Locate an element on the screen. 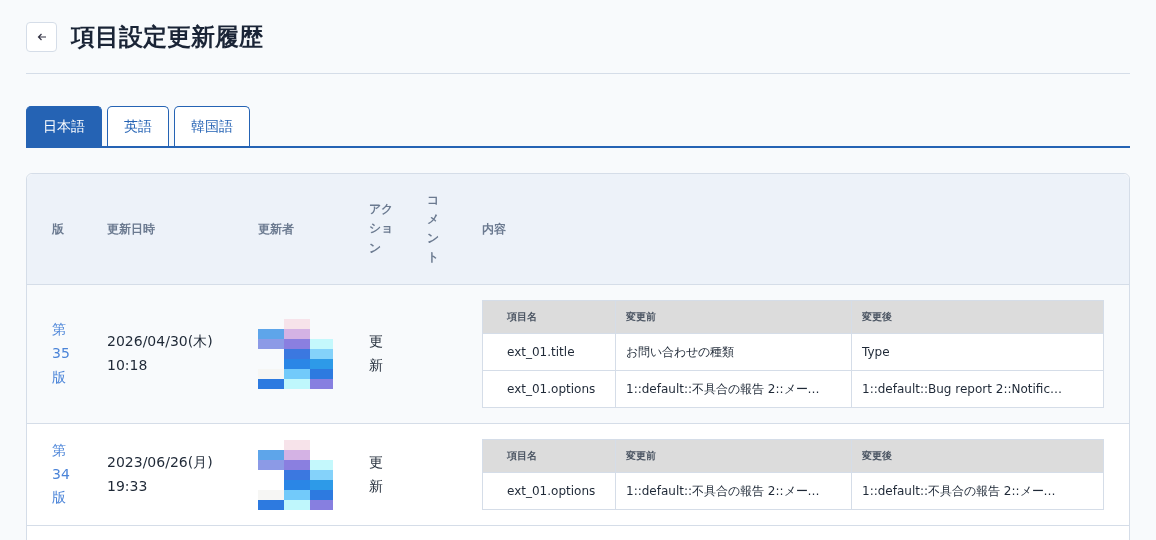  language-tab: 英語 is located at coordinates (138, 126).